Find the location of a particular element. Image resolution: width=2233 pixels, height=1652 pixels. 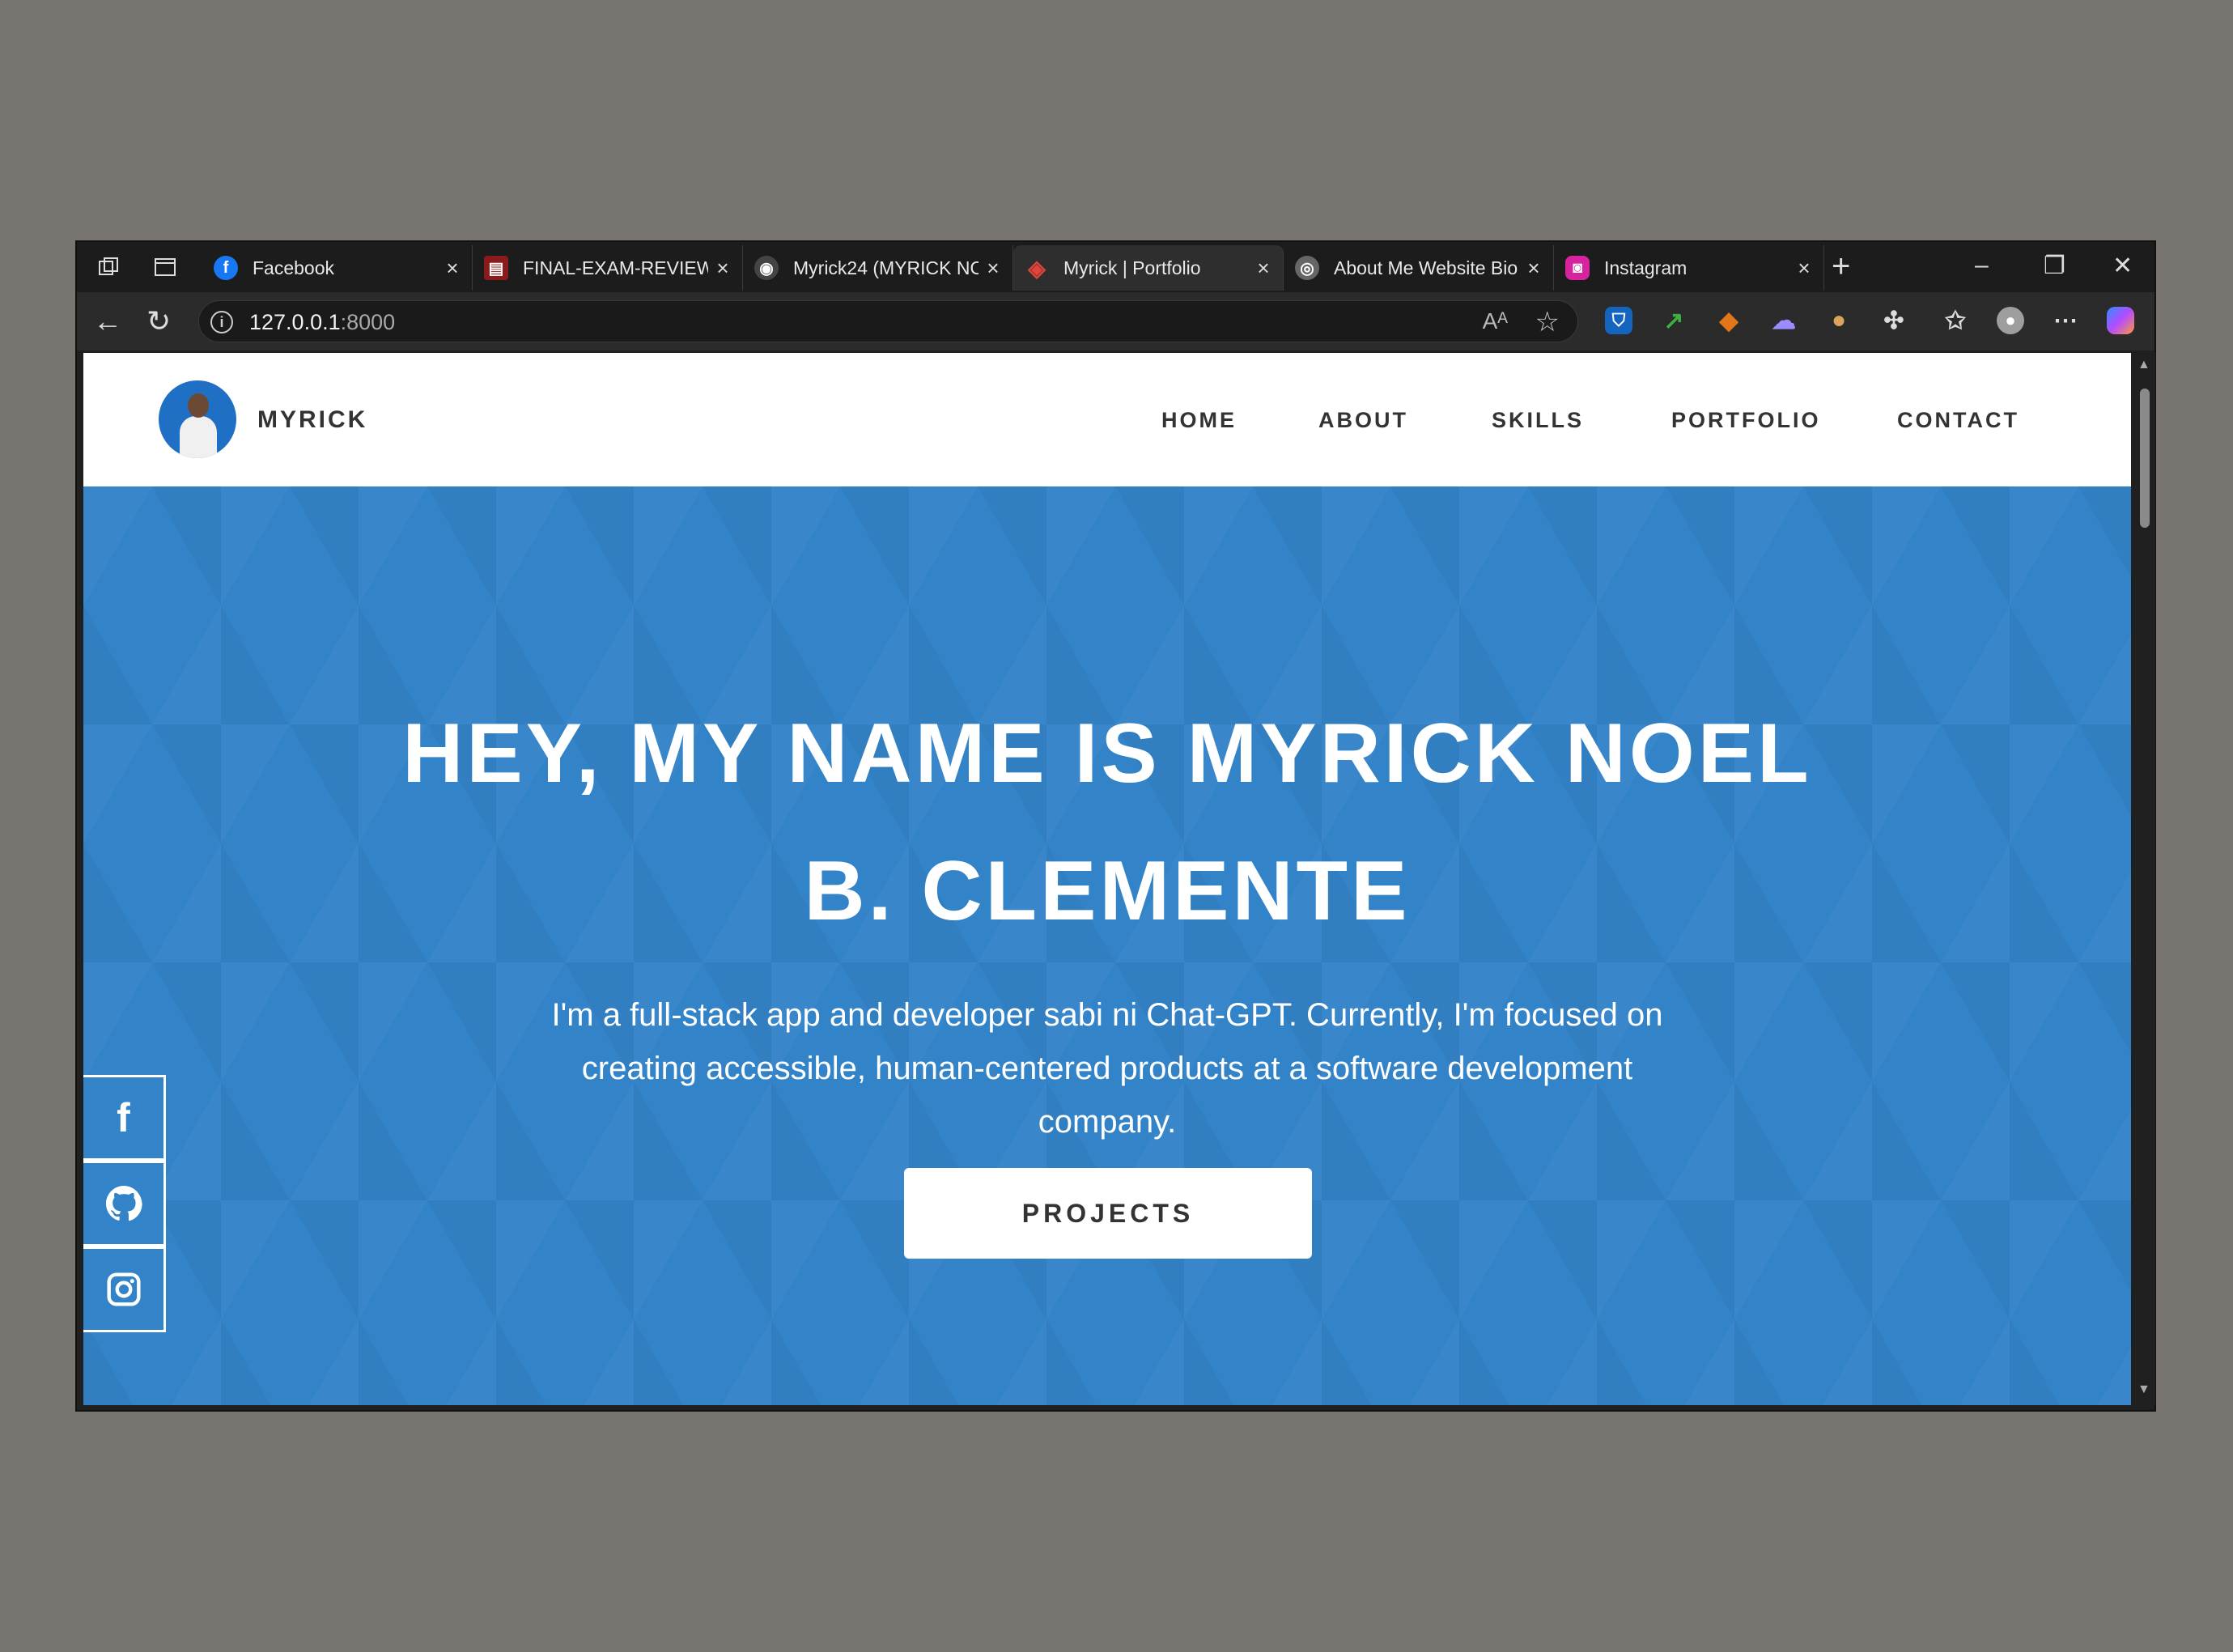

address-bar: i 127.0.0.1:8000 A᠎ᴬ ☆ is located at coordinates (888, 321).